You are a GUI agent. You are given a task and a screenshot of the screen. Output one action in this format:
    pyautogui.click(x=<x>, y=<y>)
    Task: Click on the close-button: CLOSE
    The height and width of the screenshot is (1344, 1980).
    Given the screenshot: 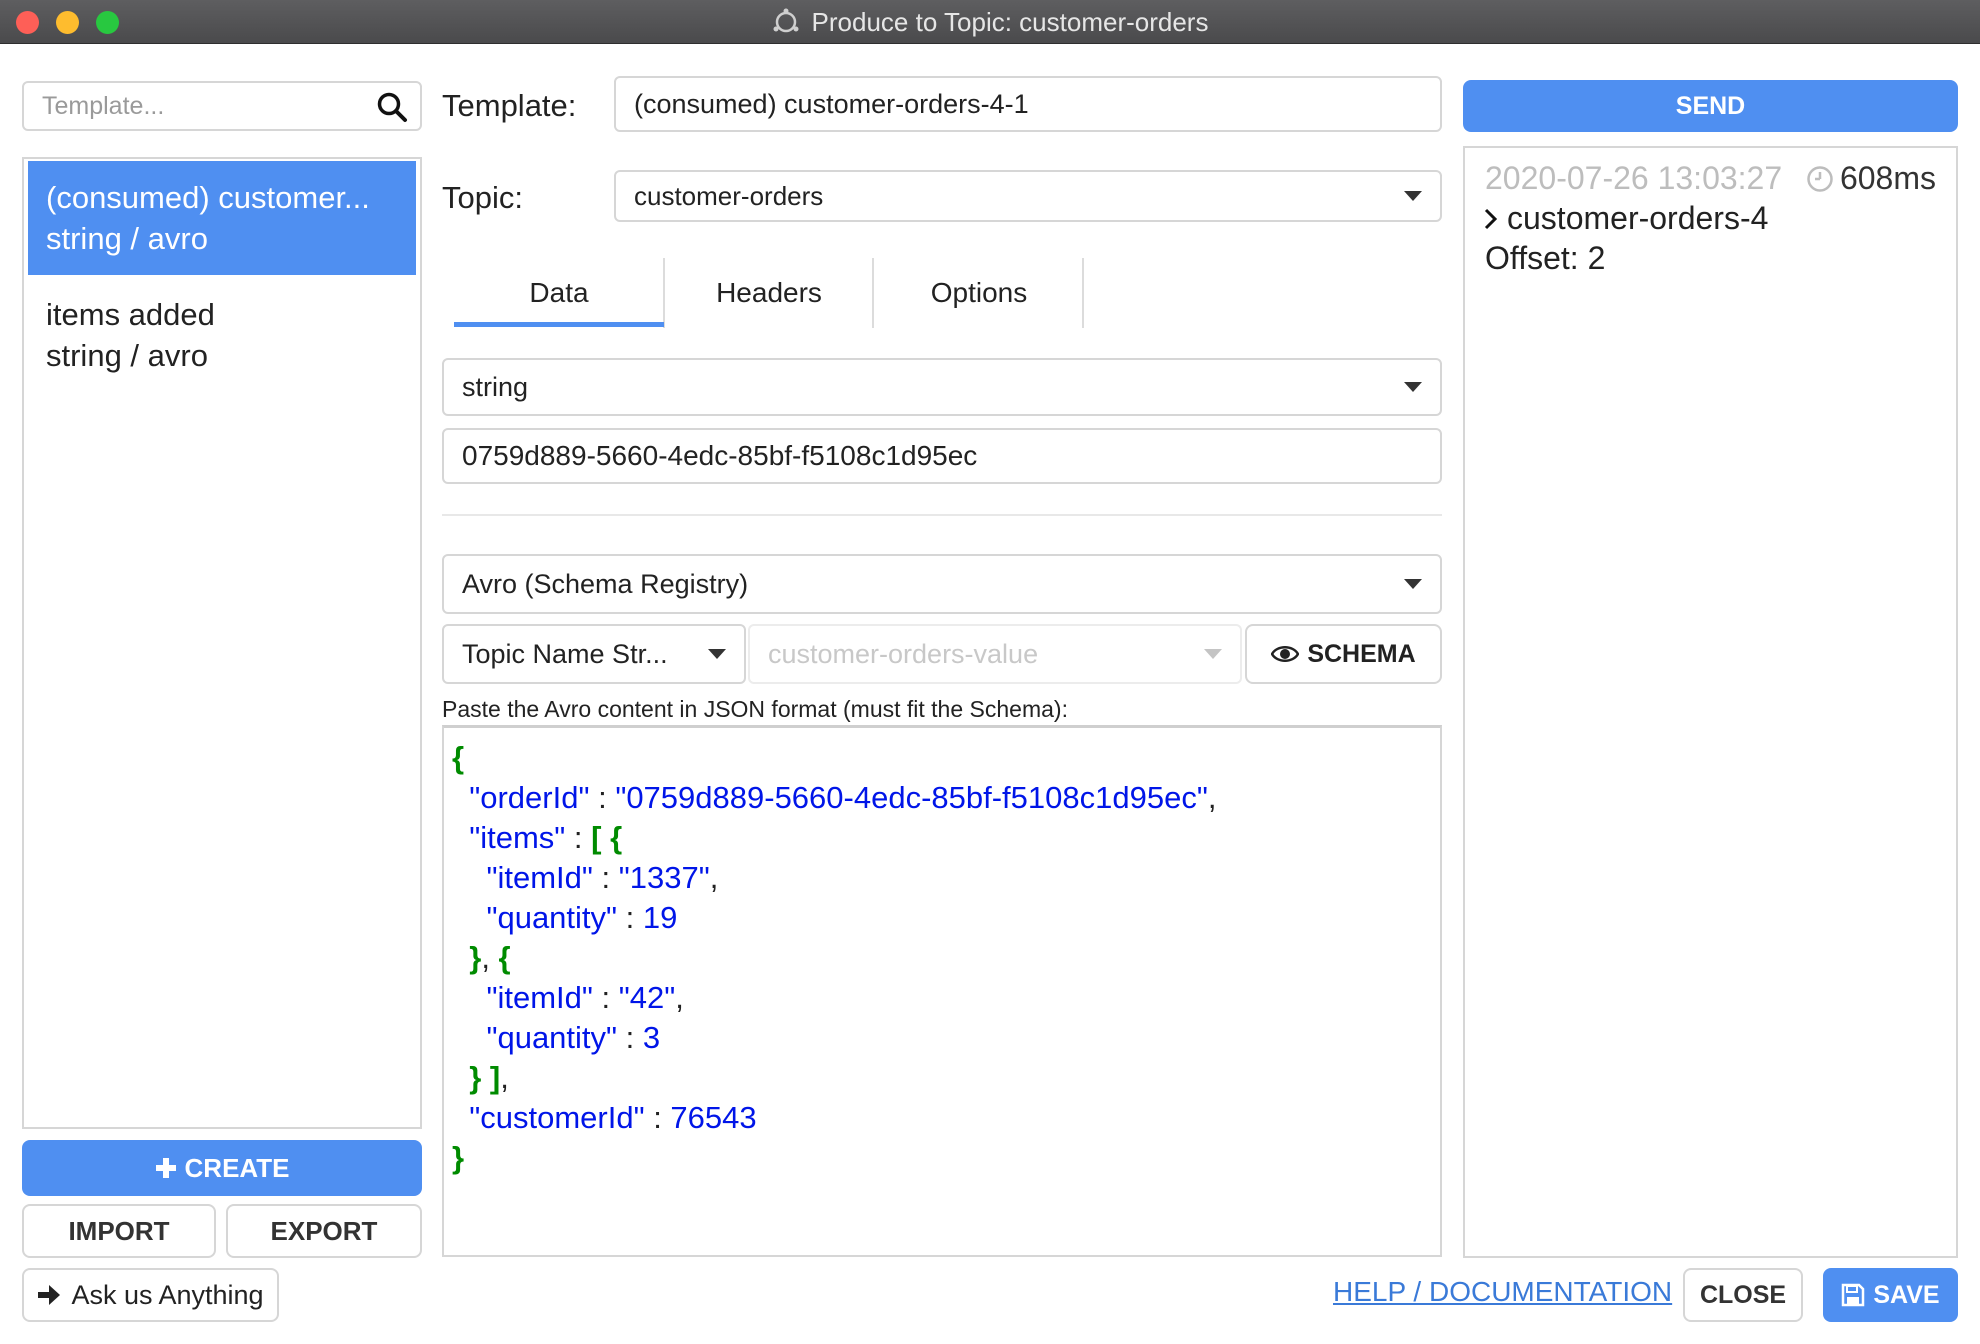 What is the action you would take?
    pyautogui.click(x=1743, y=1295)
    